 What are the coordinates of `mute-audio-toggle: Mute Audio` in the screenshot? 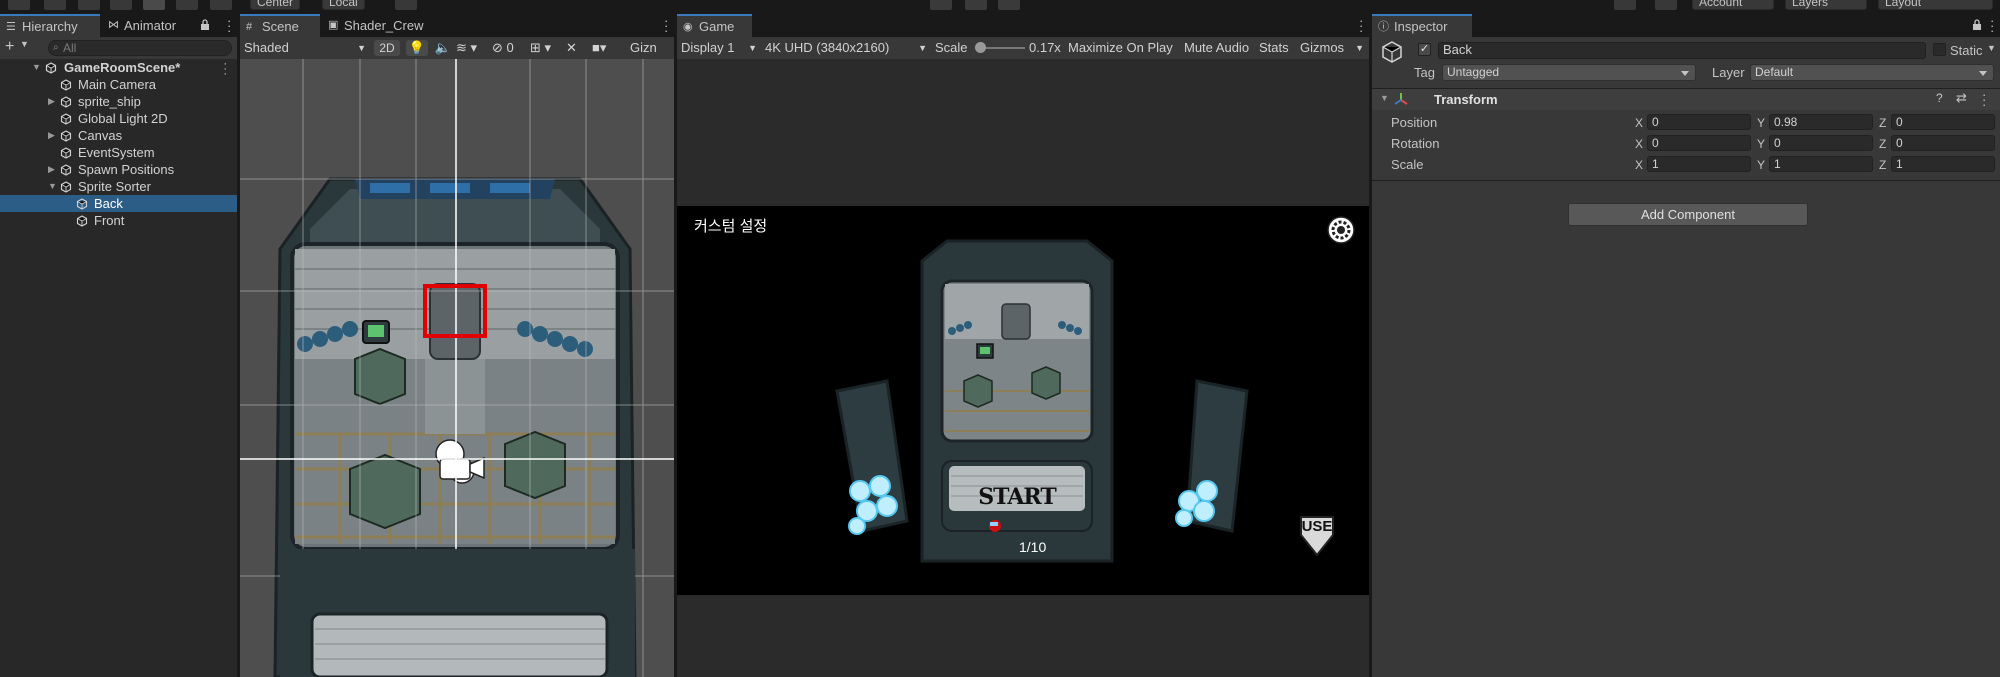 It's located at (1216, 48).